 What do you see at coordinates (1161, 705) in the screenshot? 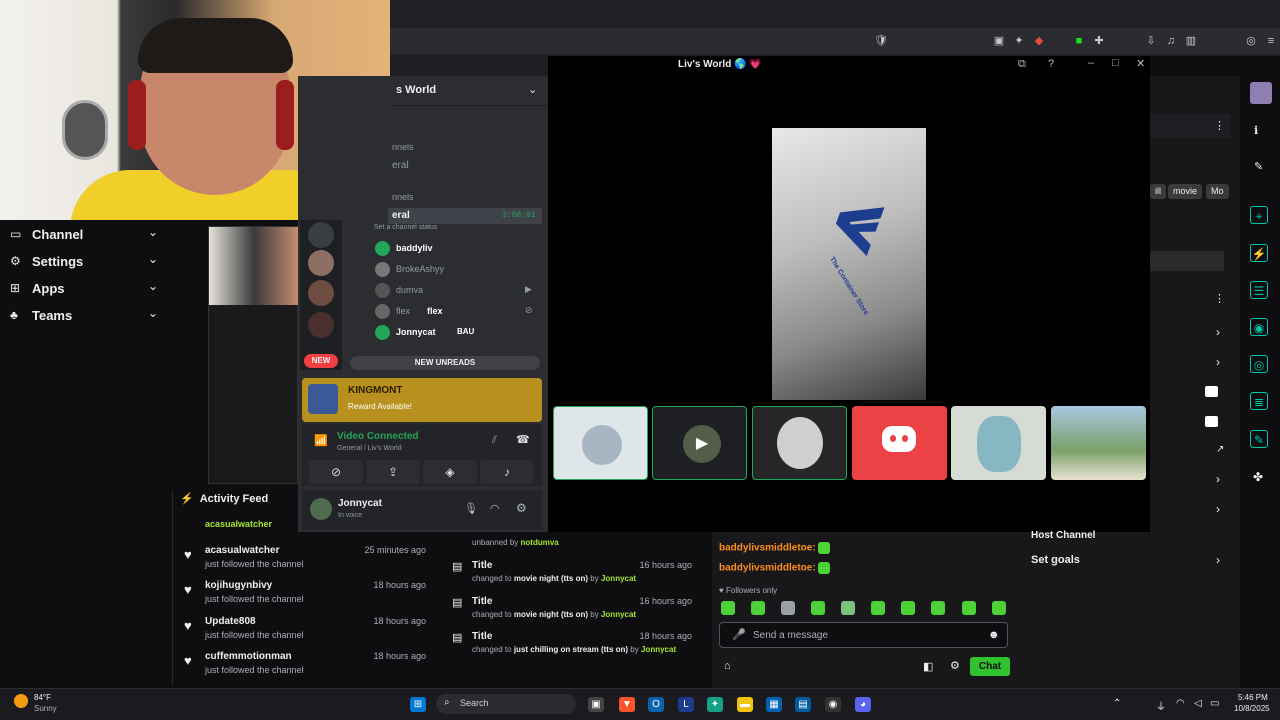
I see `usb-icon: ⏚` at bounding box center [1161, 705].